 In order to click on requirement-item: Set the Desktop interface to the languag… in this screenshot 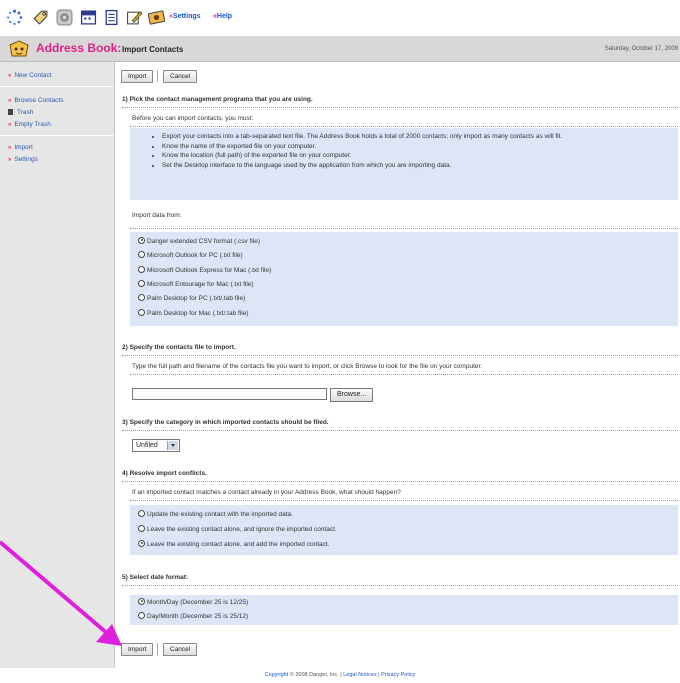, I will do `click(420, 166)`.